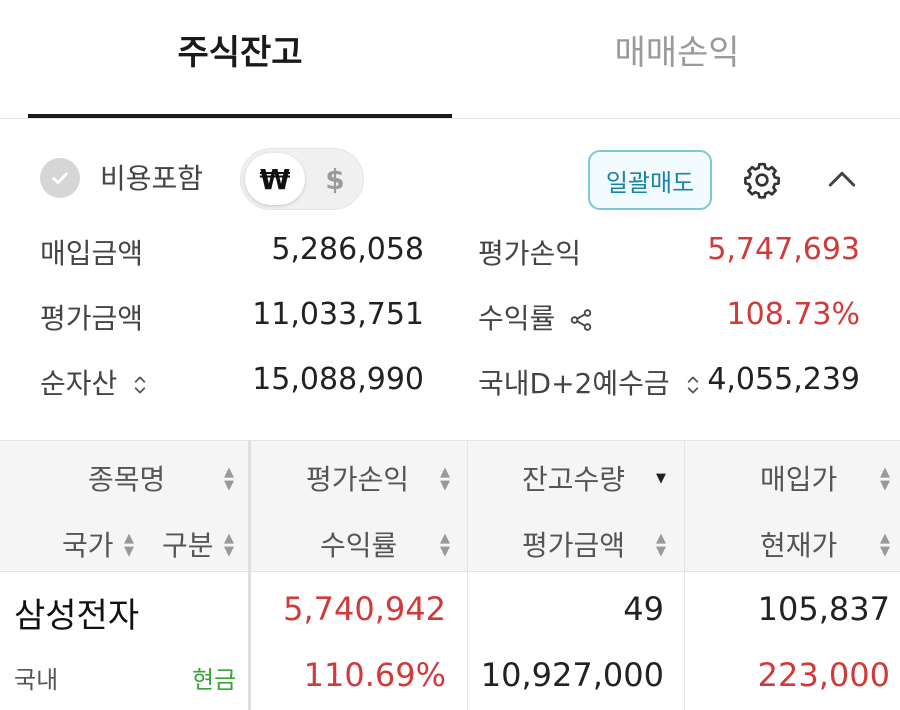 The height and width of the screenshot is (710, 900). I want to click on eval-amount-value: 11,033,751, so click(338, 314).